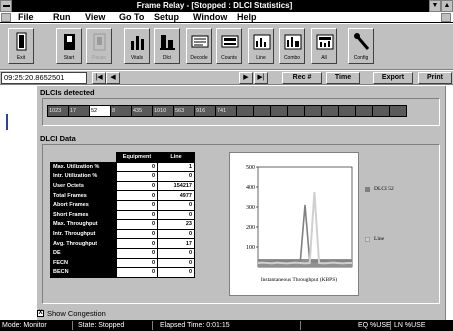 Image resolution: width=453 pixels, height=331 pixels. I want to click on plot-area, so click(305, 217).